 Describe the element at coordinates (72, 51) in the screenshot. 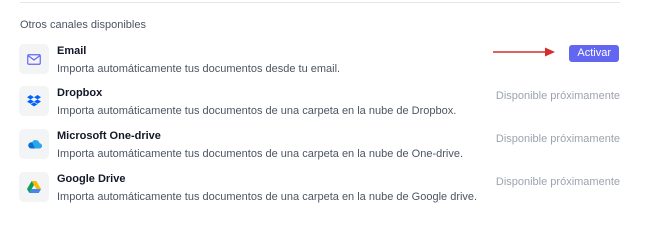

I see `channel-name: Email` at that location.